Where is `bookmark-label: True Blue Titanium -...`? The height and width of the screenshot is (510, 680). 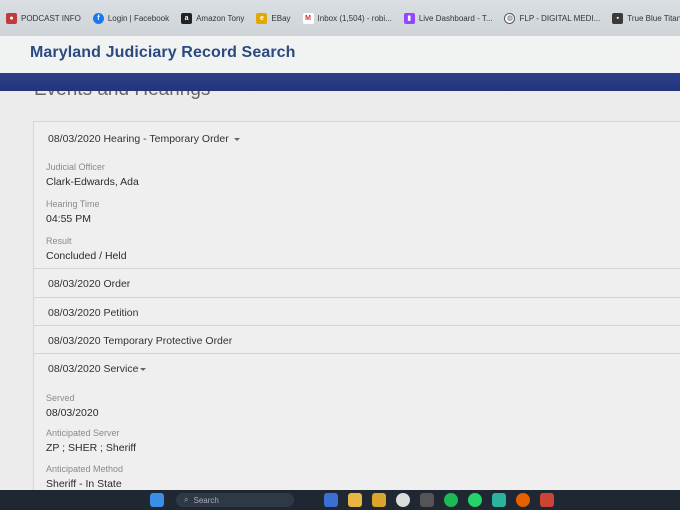 bookmark-label: True Blue Titanium -... is located at coordinates (653, 18).